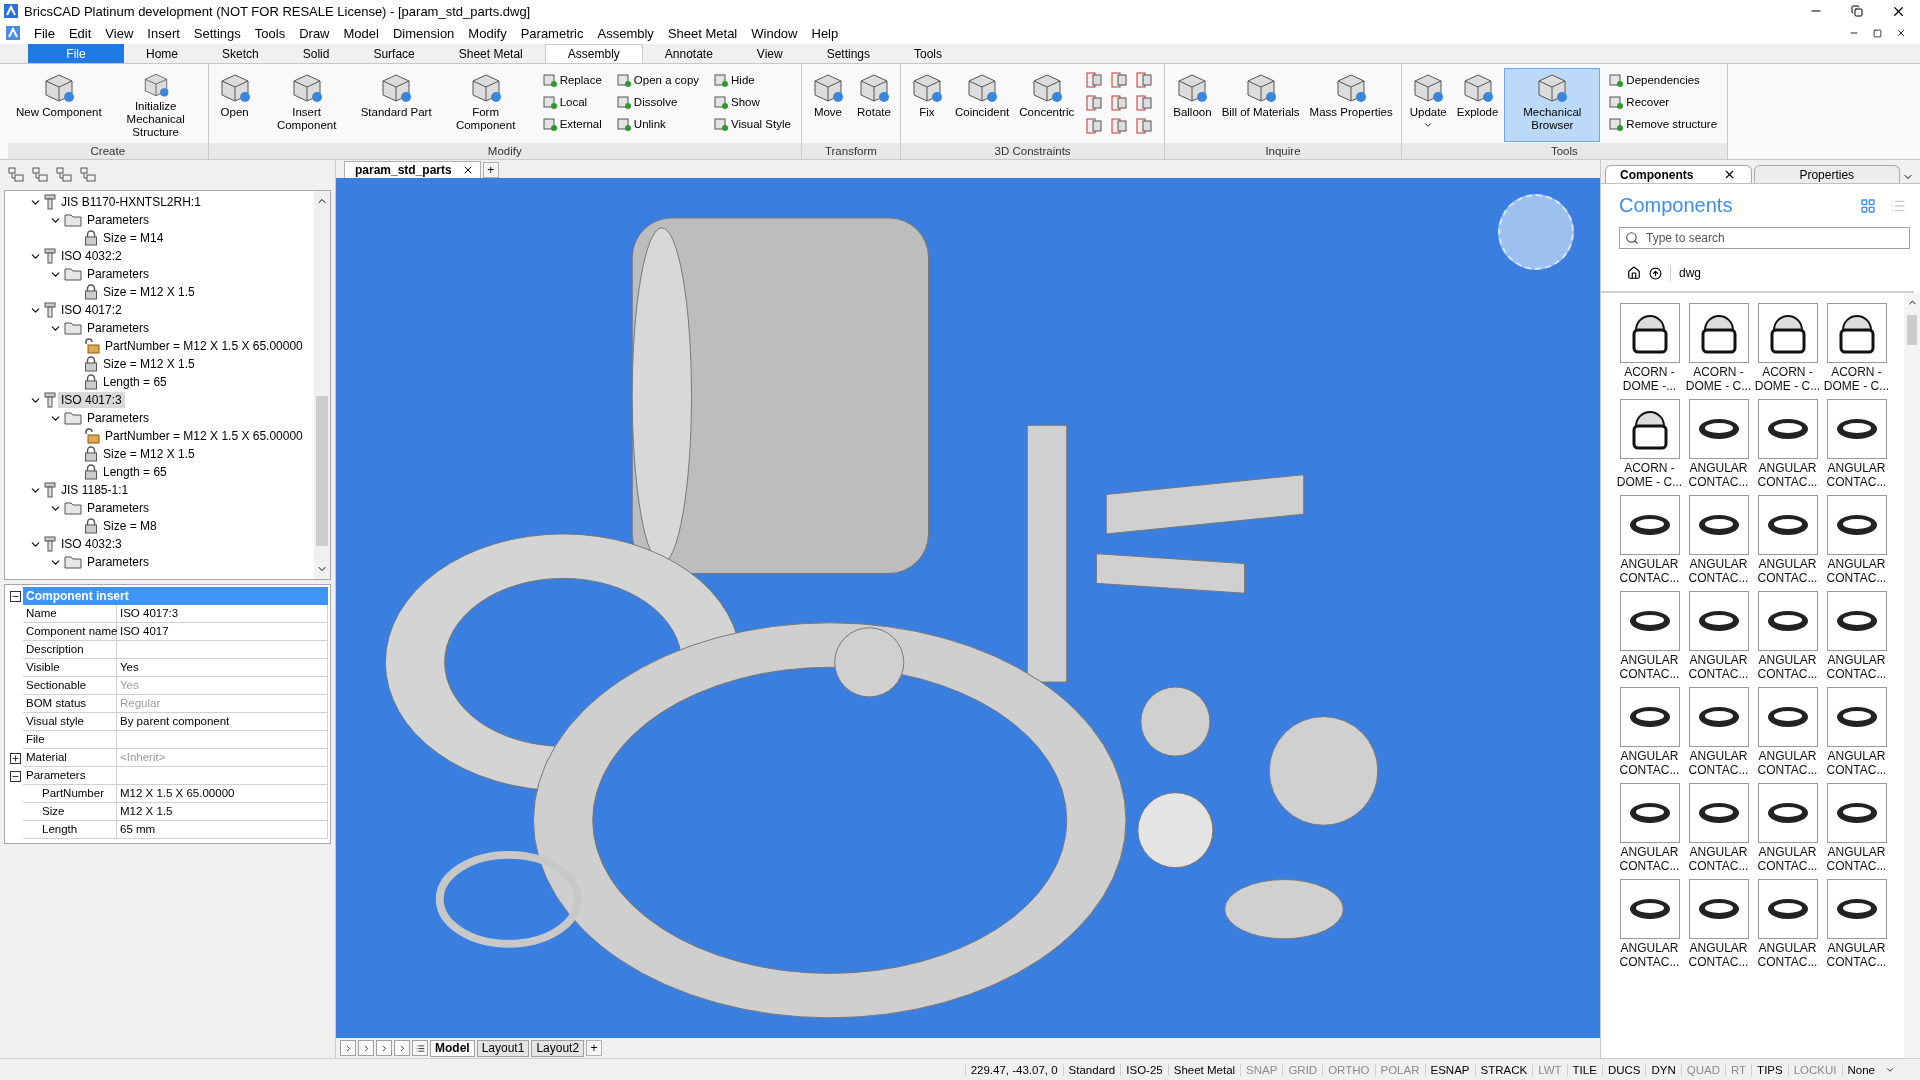 The height and width of the screenshot is (1080, 1920). What do you see at coordinates (1769, 1069) in the screenshot?
I see `status-toggle: TIPS` at bounding box center [1769, 1069].